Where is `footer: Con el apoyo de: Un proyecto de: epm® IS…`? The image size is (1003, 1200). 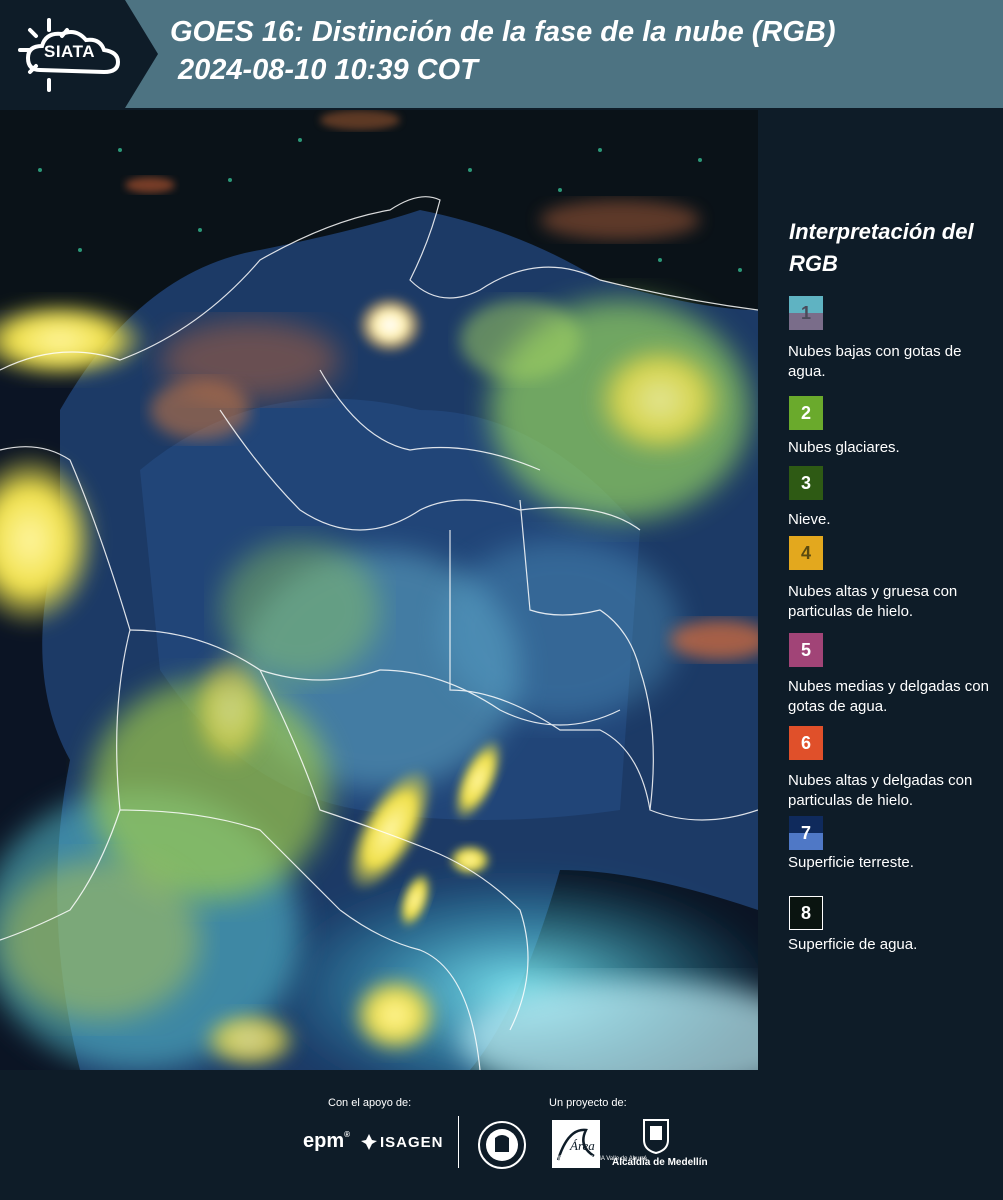 footer: Con el apoyo de: Un proyecto de: epm® IS… is located at coordinates (501, 1135).